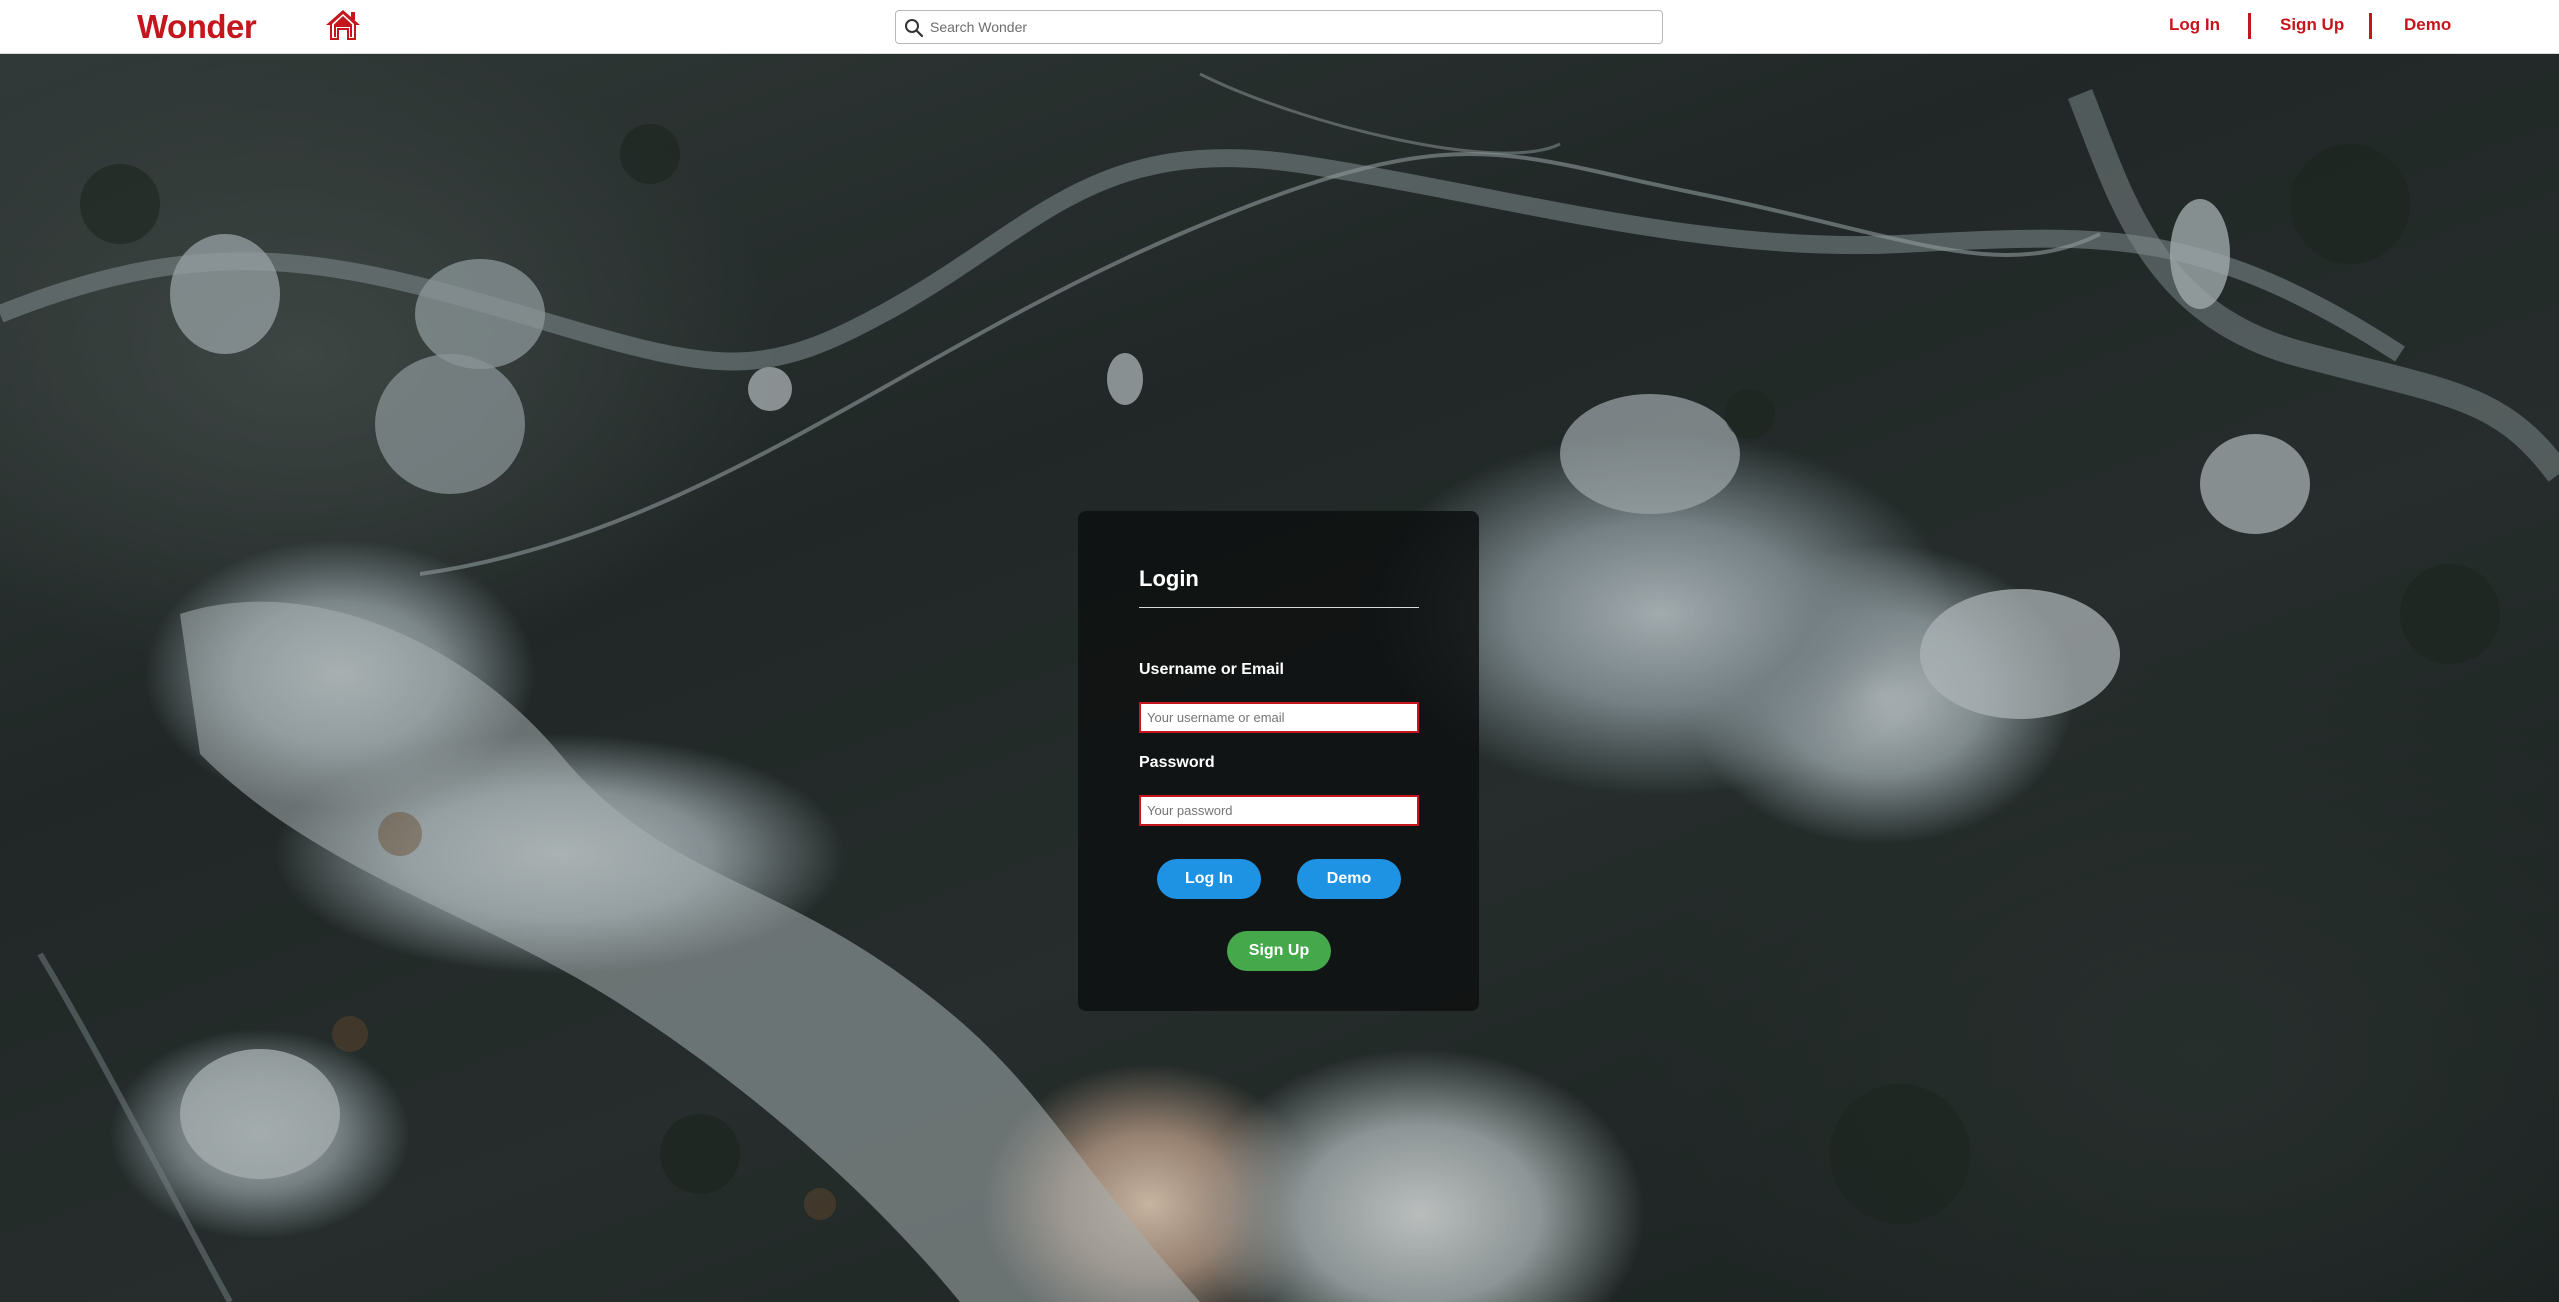 This screenshot has height=1302, width=2559. Describe the element at coordinates (2427, 25) in the screenshot. I see `nav-demo-link: Demo` at that location.